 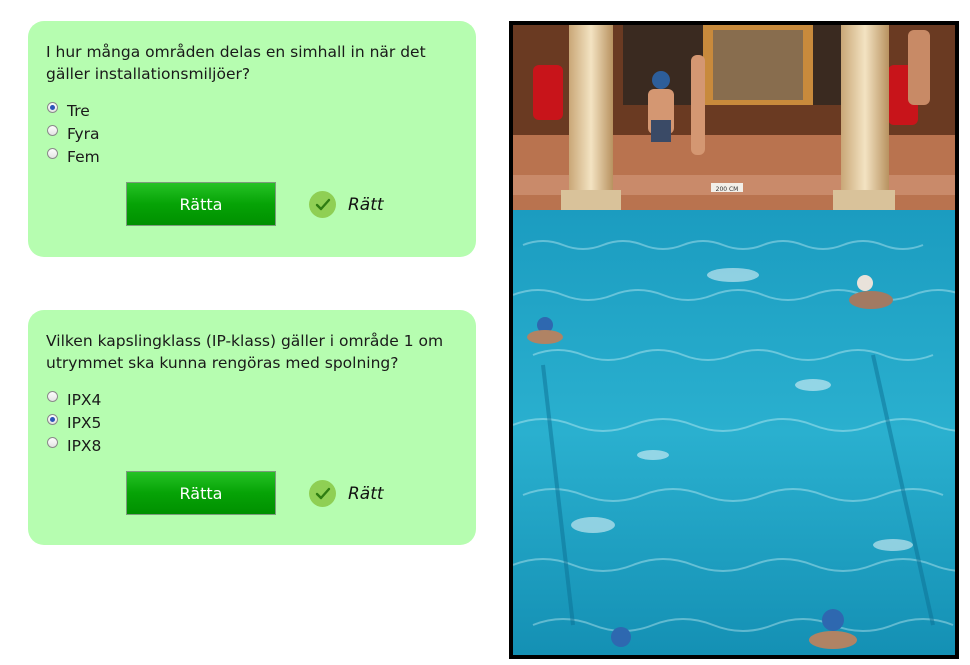 What do you see at coordinates (252, 445) in the screenshot?
I see `option-ipx8: IPX8` at bounding box center [252, 445].